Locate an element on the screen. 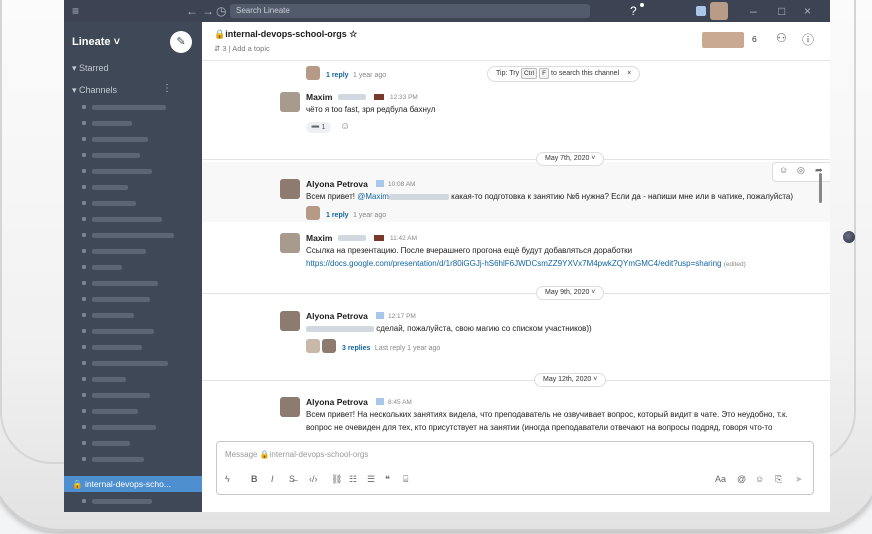 Image resolution: width=872 pixels, height=534 pixels. member-count: 6 is located at coordinates (754, 39).